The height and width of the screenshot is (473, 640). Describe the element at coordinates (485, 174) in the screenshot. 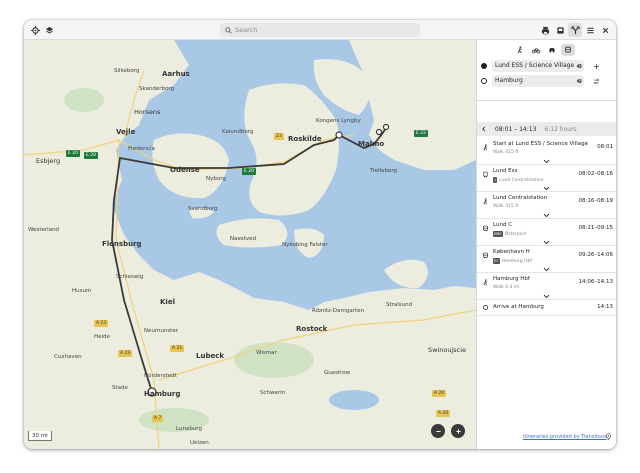

I see `tram-icon` at that location.